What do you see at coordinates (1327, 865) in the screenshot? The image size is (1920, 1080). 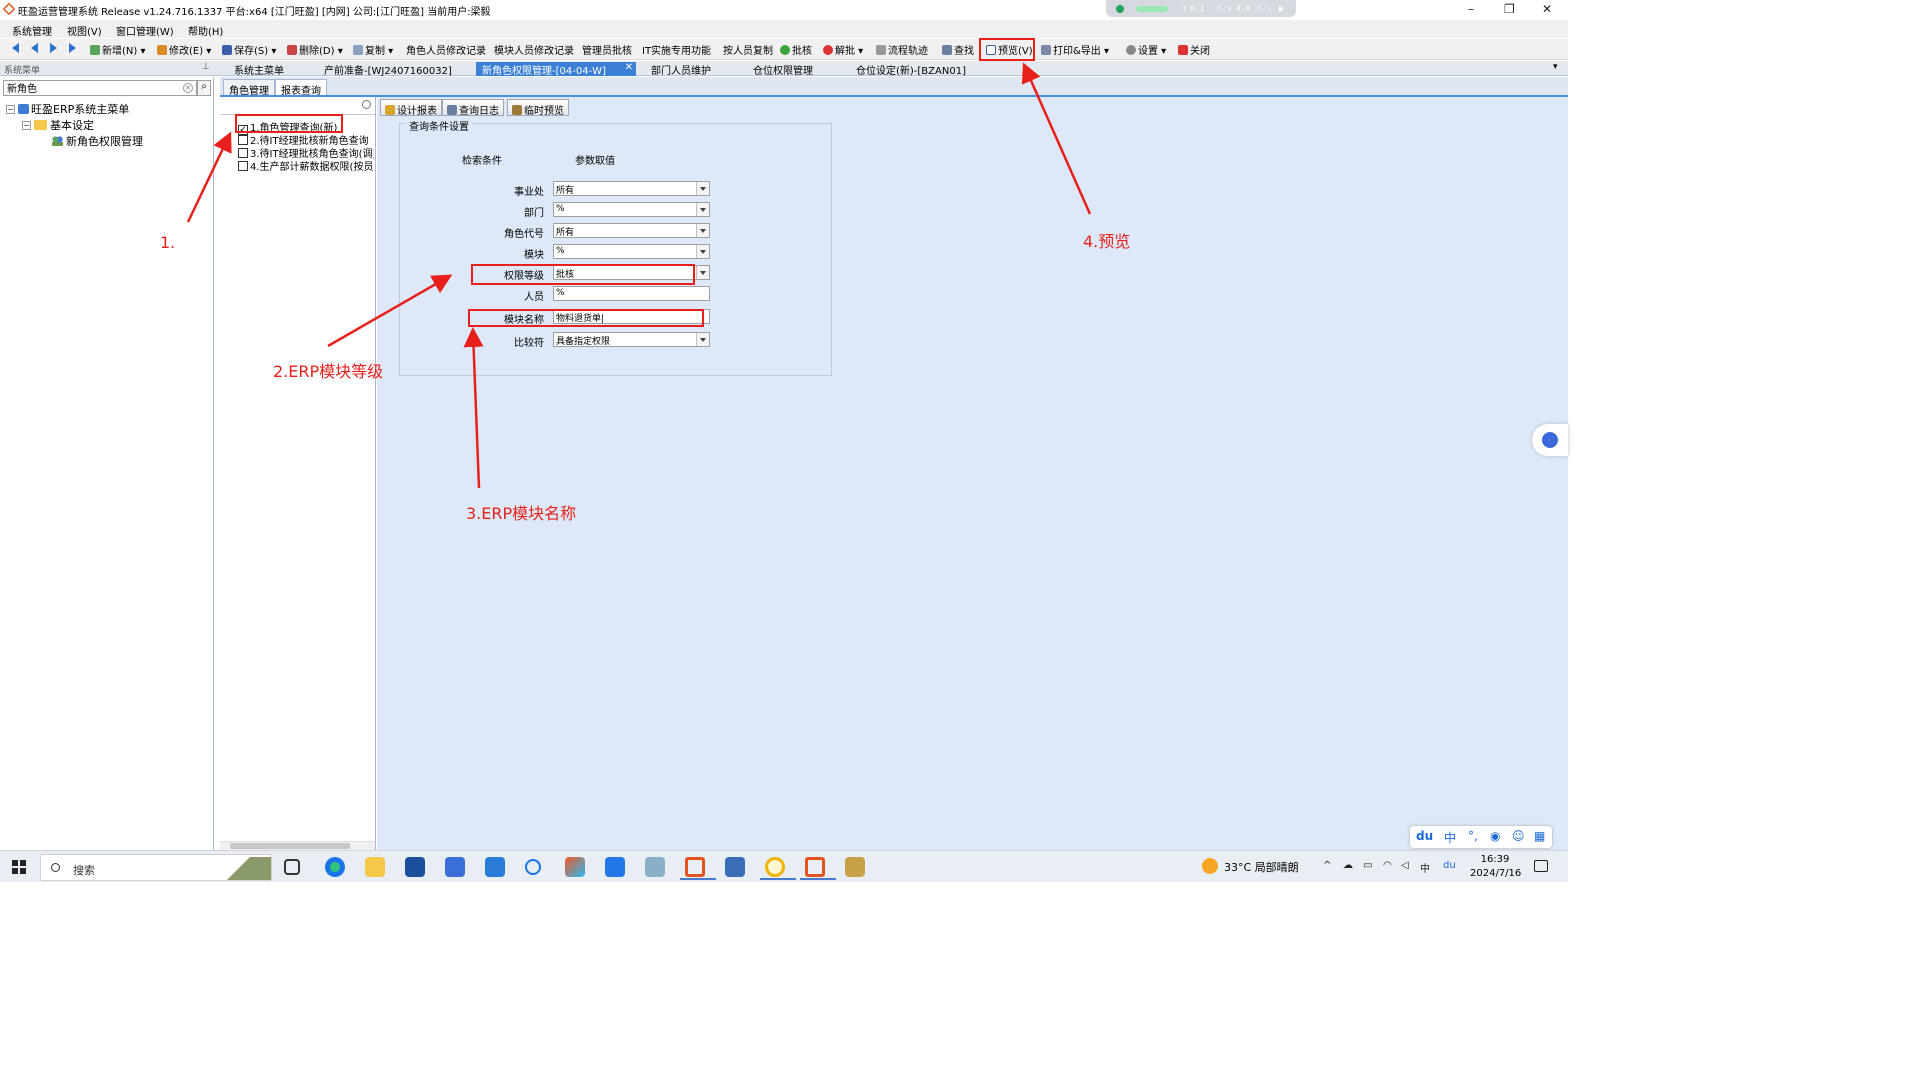 I see `tray-expand-icon: ^` at bounding box center [1327, 865].